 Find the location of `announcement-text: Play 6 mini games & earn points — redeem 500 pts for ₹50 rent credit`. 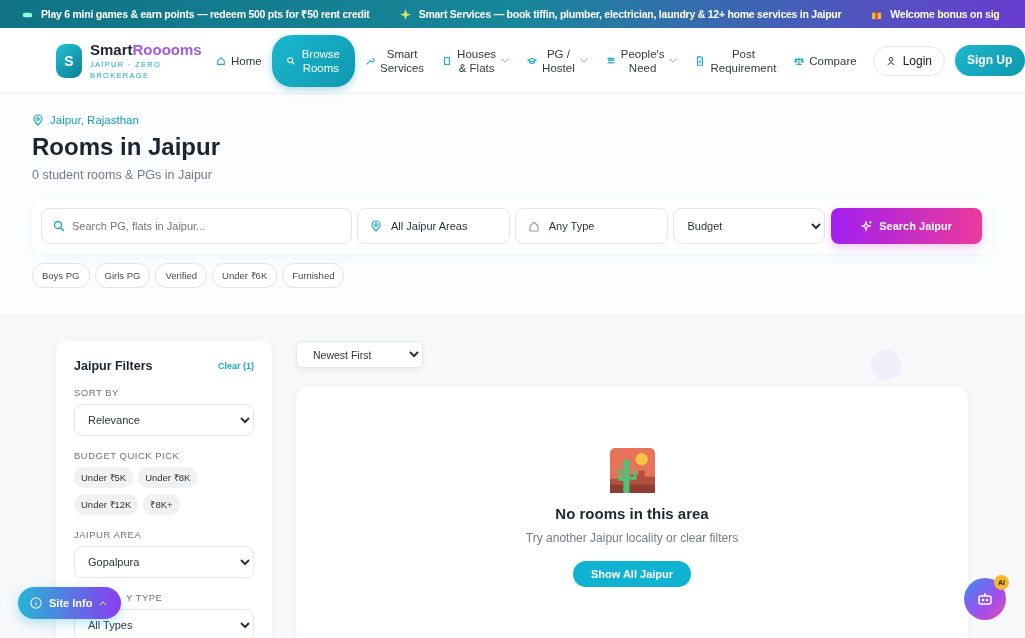

announcement-text: Play 6 mini games & earn points — redeem 500 pts for ₹50 rent credit is located at coordinates (205, 14).